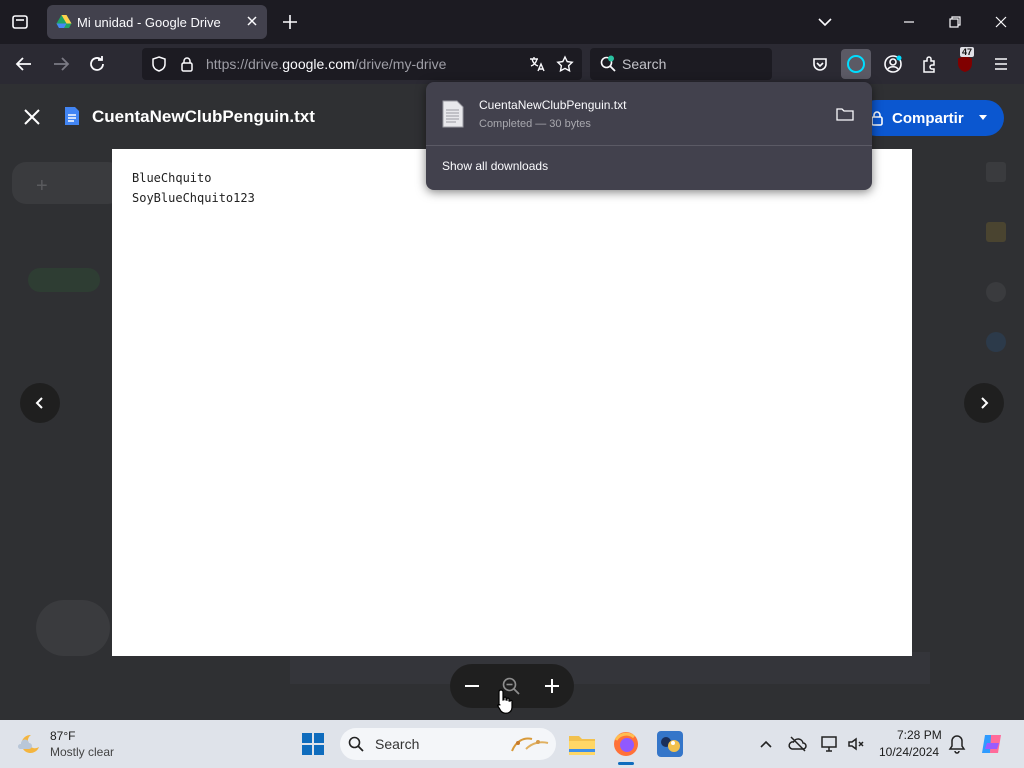 This screenshot has height=768, width=1024. Describe the element at coordinates (537, 64) in the screenshot. I see `translate-icon` at that location.